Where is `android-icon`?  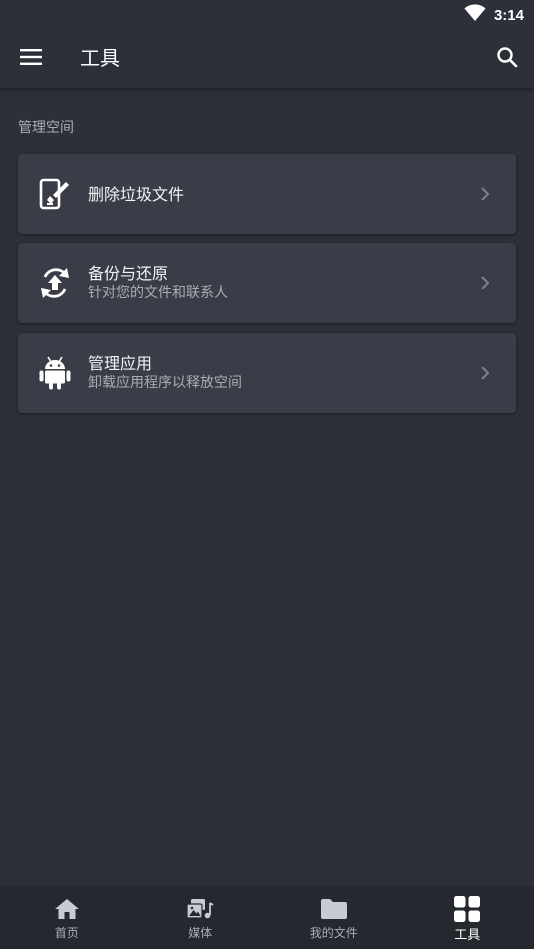
android-icon is located at coordinates (55, 373).